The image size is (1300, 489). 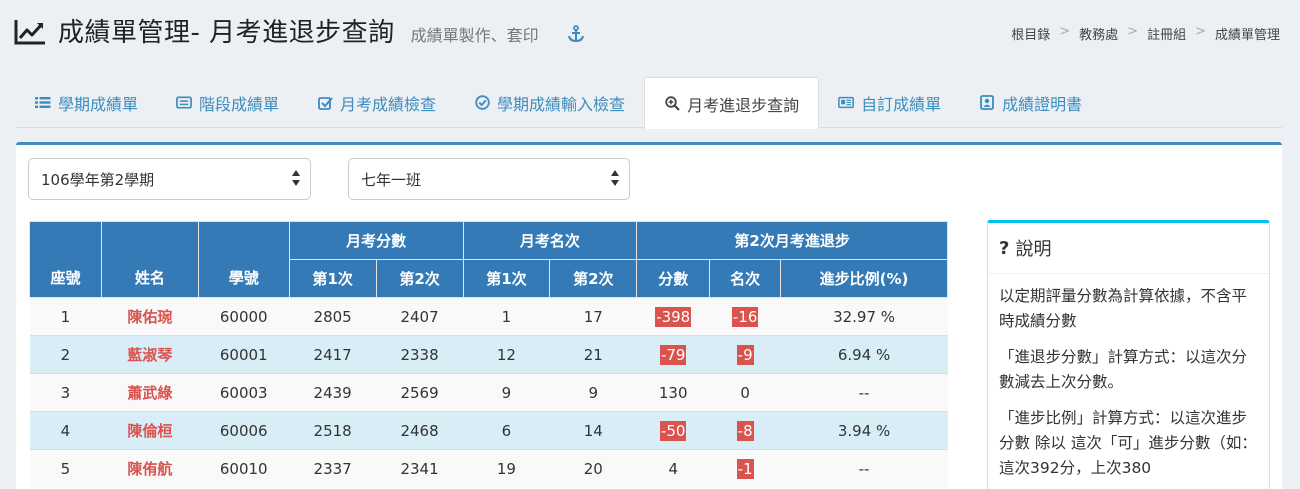 I want to click on header-rank-group: 月考名次, so click(x=550, y=240).